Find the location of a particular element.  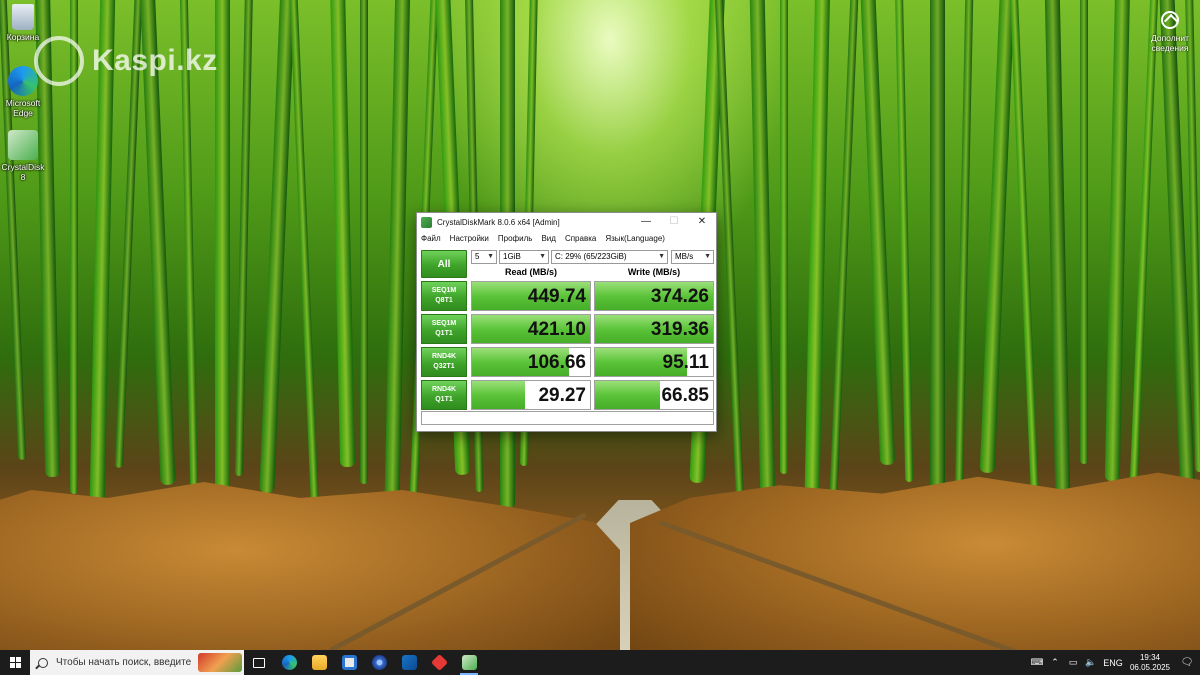

desktop-icon-recycle-bin: Корзина is located at coordinates (23, 23).